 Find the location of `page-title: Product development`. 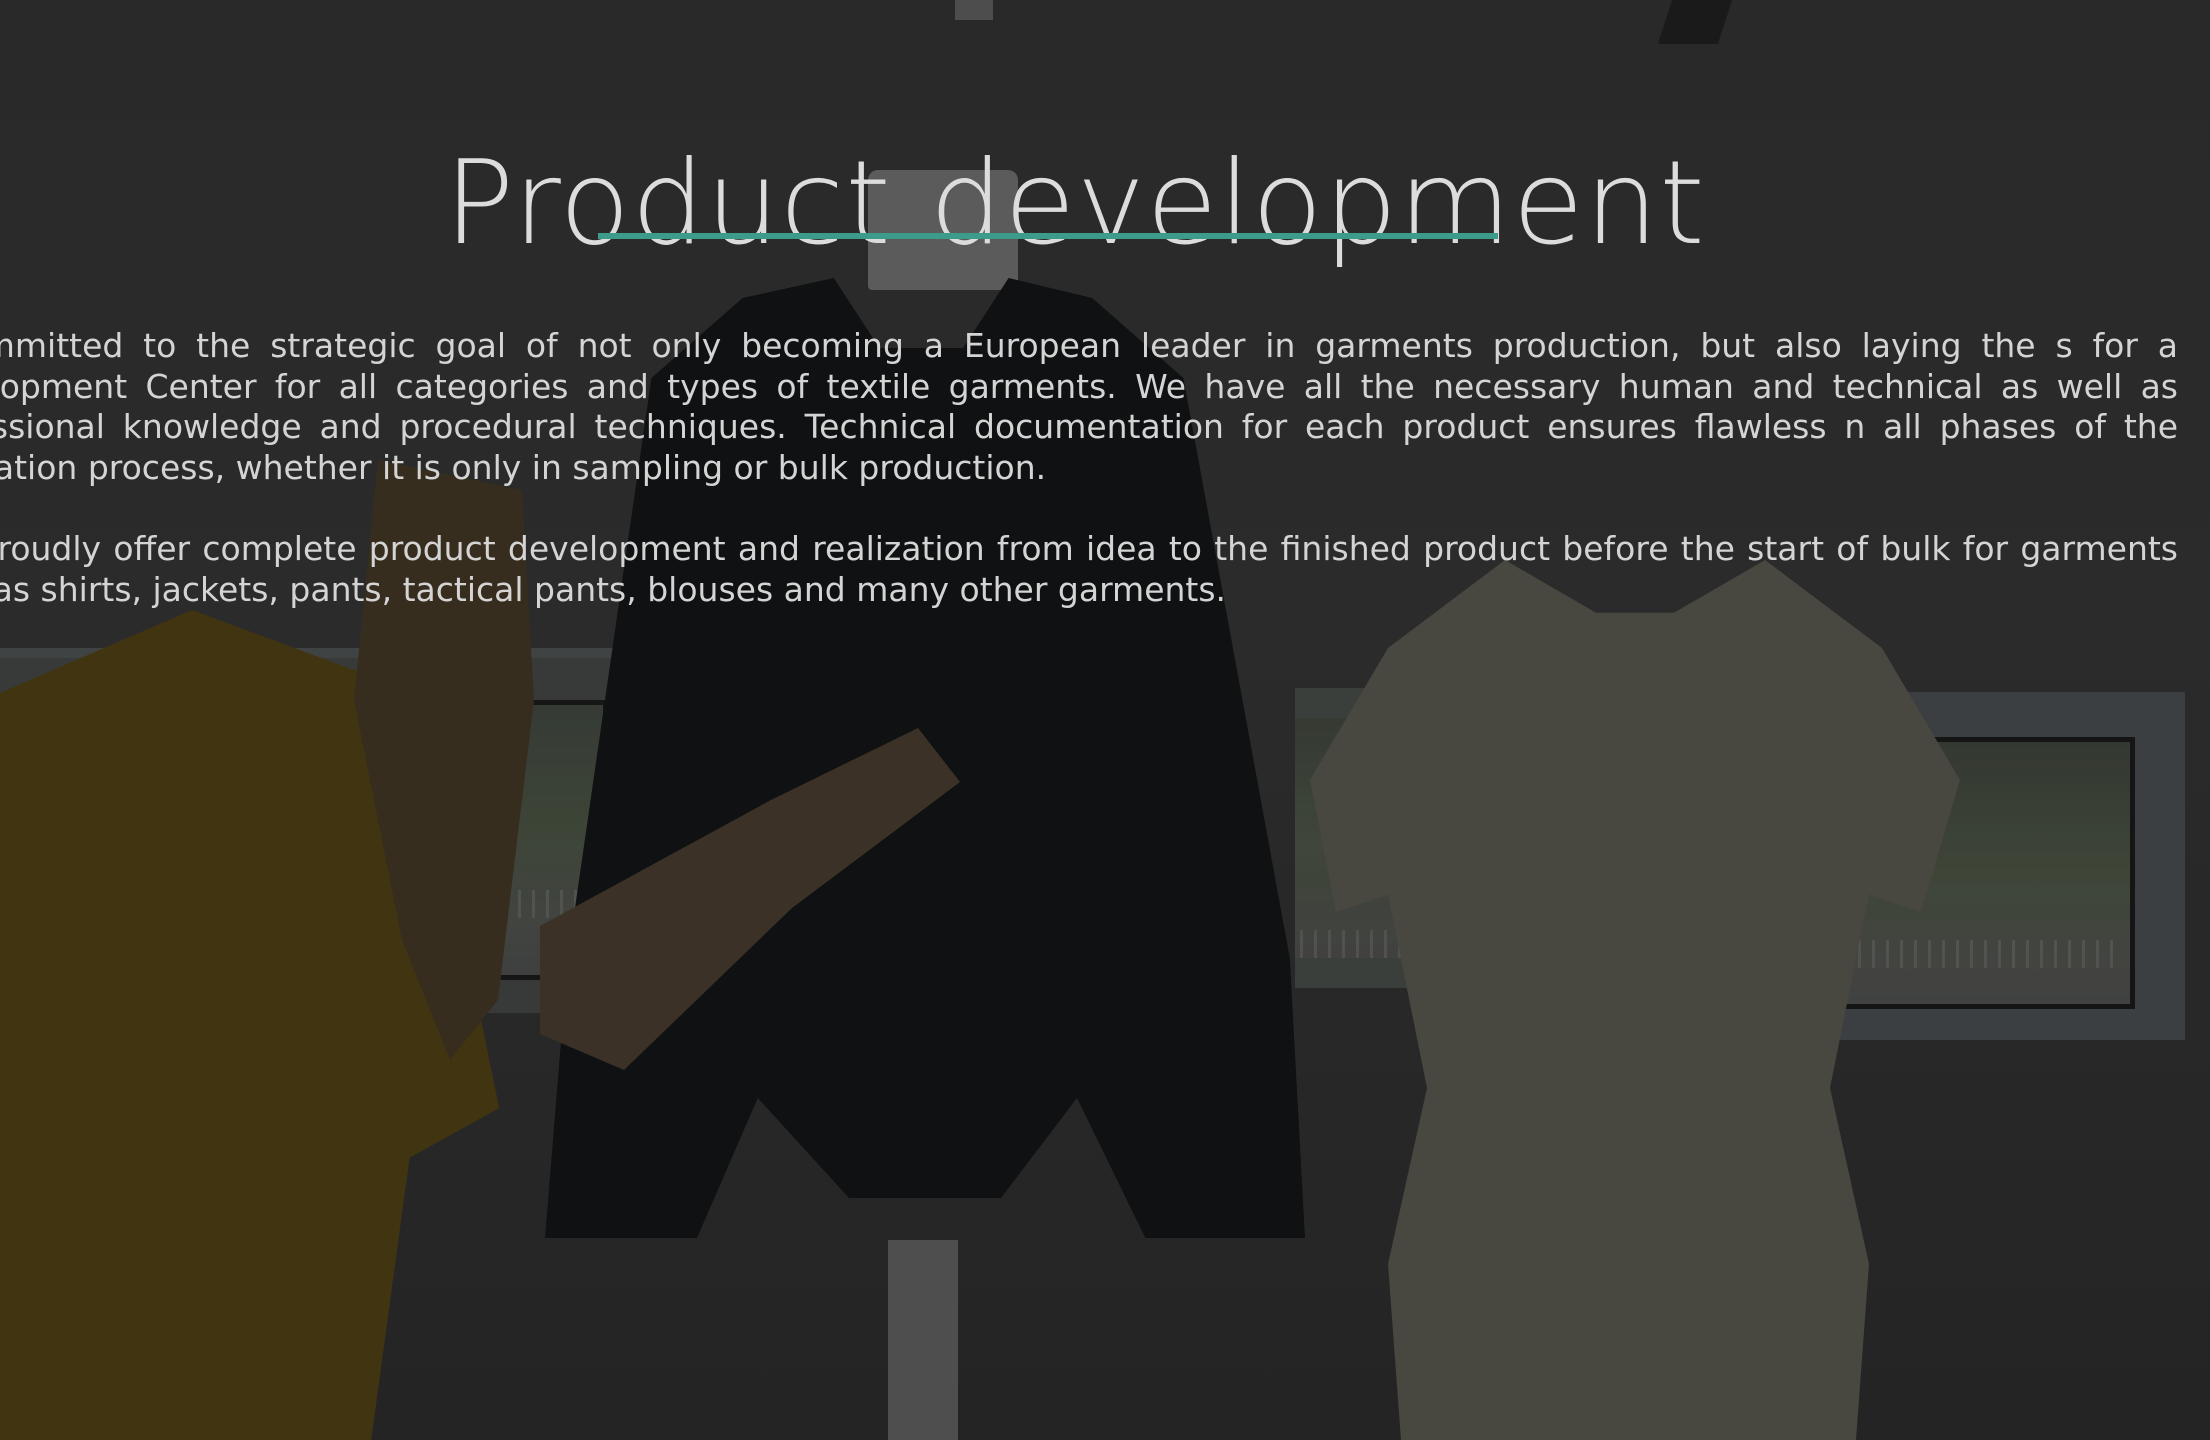

page-title: Product development is located at coordinates (1075, 203).